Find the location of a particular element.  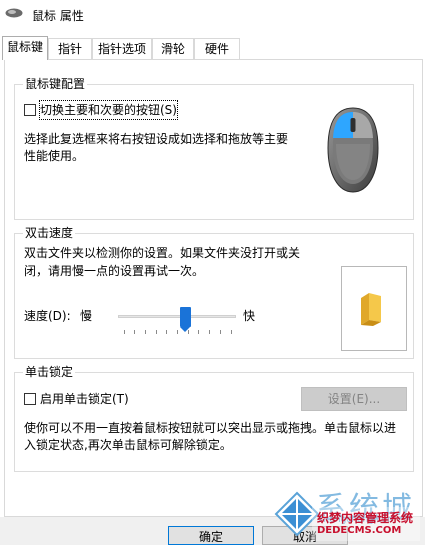

tab-strip: 鼠标键 指针 指针选项 滑轮 硬件 is located at coordinates (212, 48).